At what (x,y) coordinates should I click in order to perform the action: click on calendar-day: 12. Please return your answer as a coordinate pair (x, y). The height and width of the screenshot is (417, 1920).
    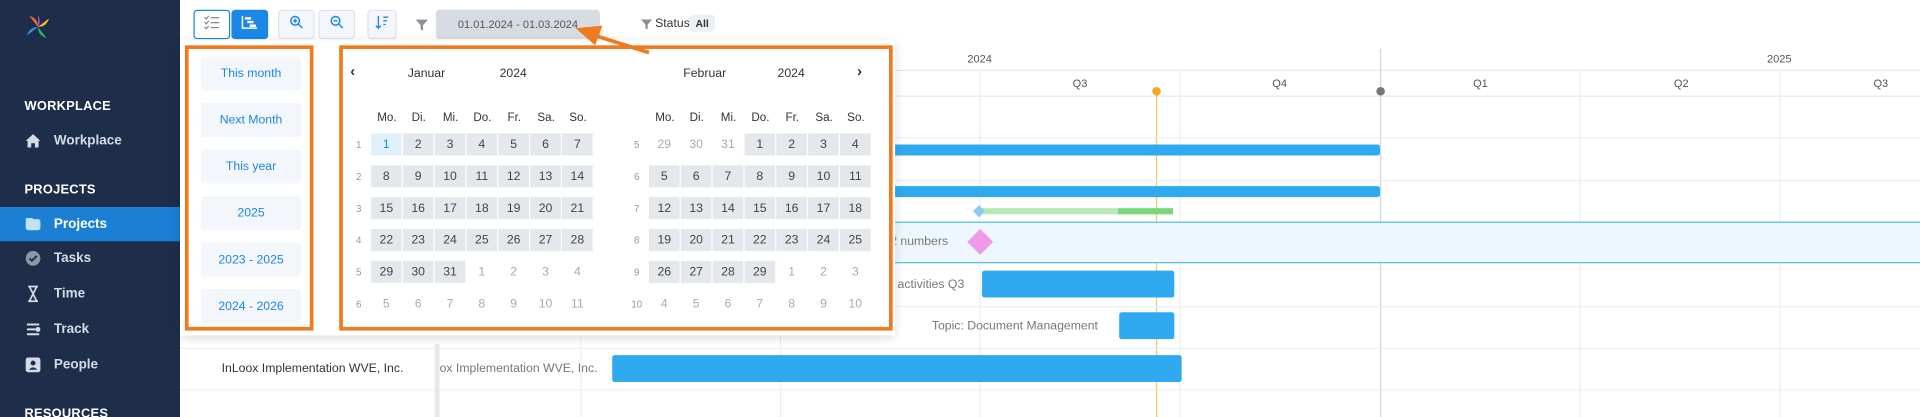
    Looking at the image, I should click on (664, 208).